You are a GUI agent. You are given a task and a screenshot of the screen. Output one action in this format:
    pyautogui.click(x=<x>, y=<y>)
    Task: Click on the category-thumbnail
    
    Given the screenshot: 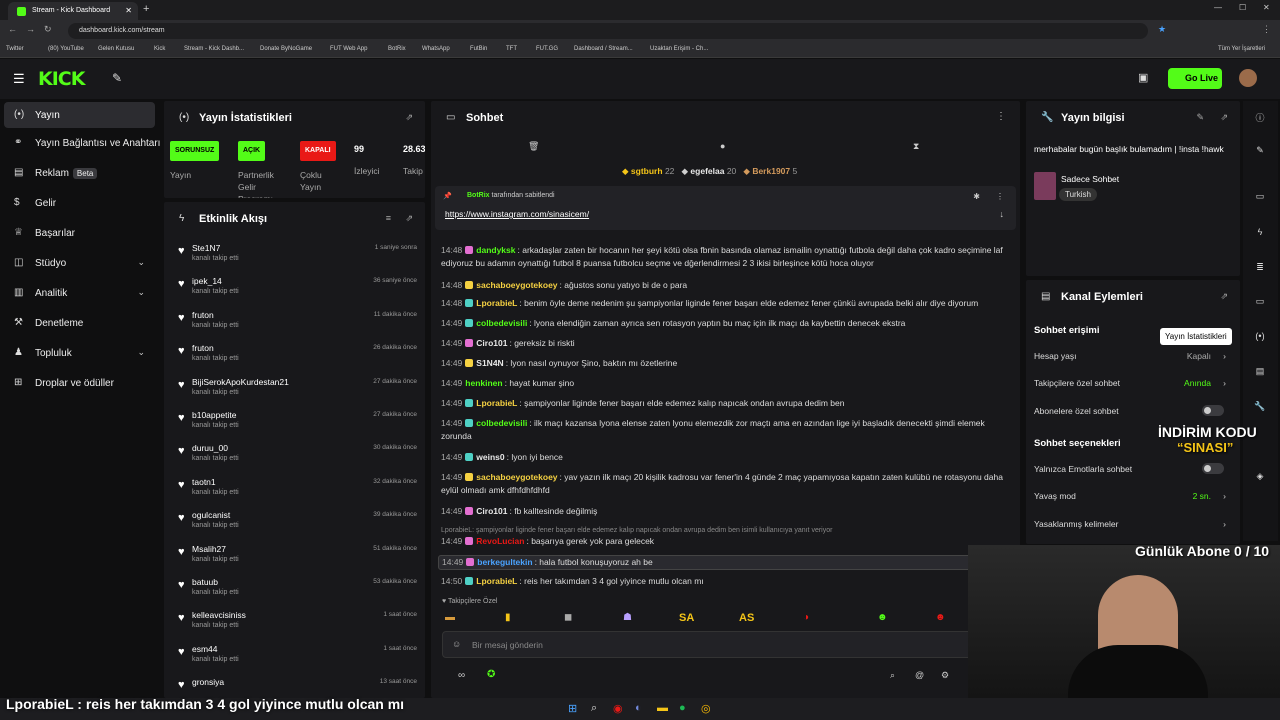 What is the action you would take?
    pyautogui.click(x=1045, y=186)
    